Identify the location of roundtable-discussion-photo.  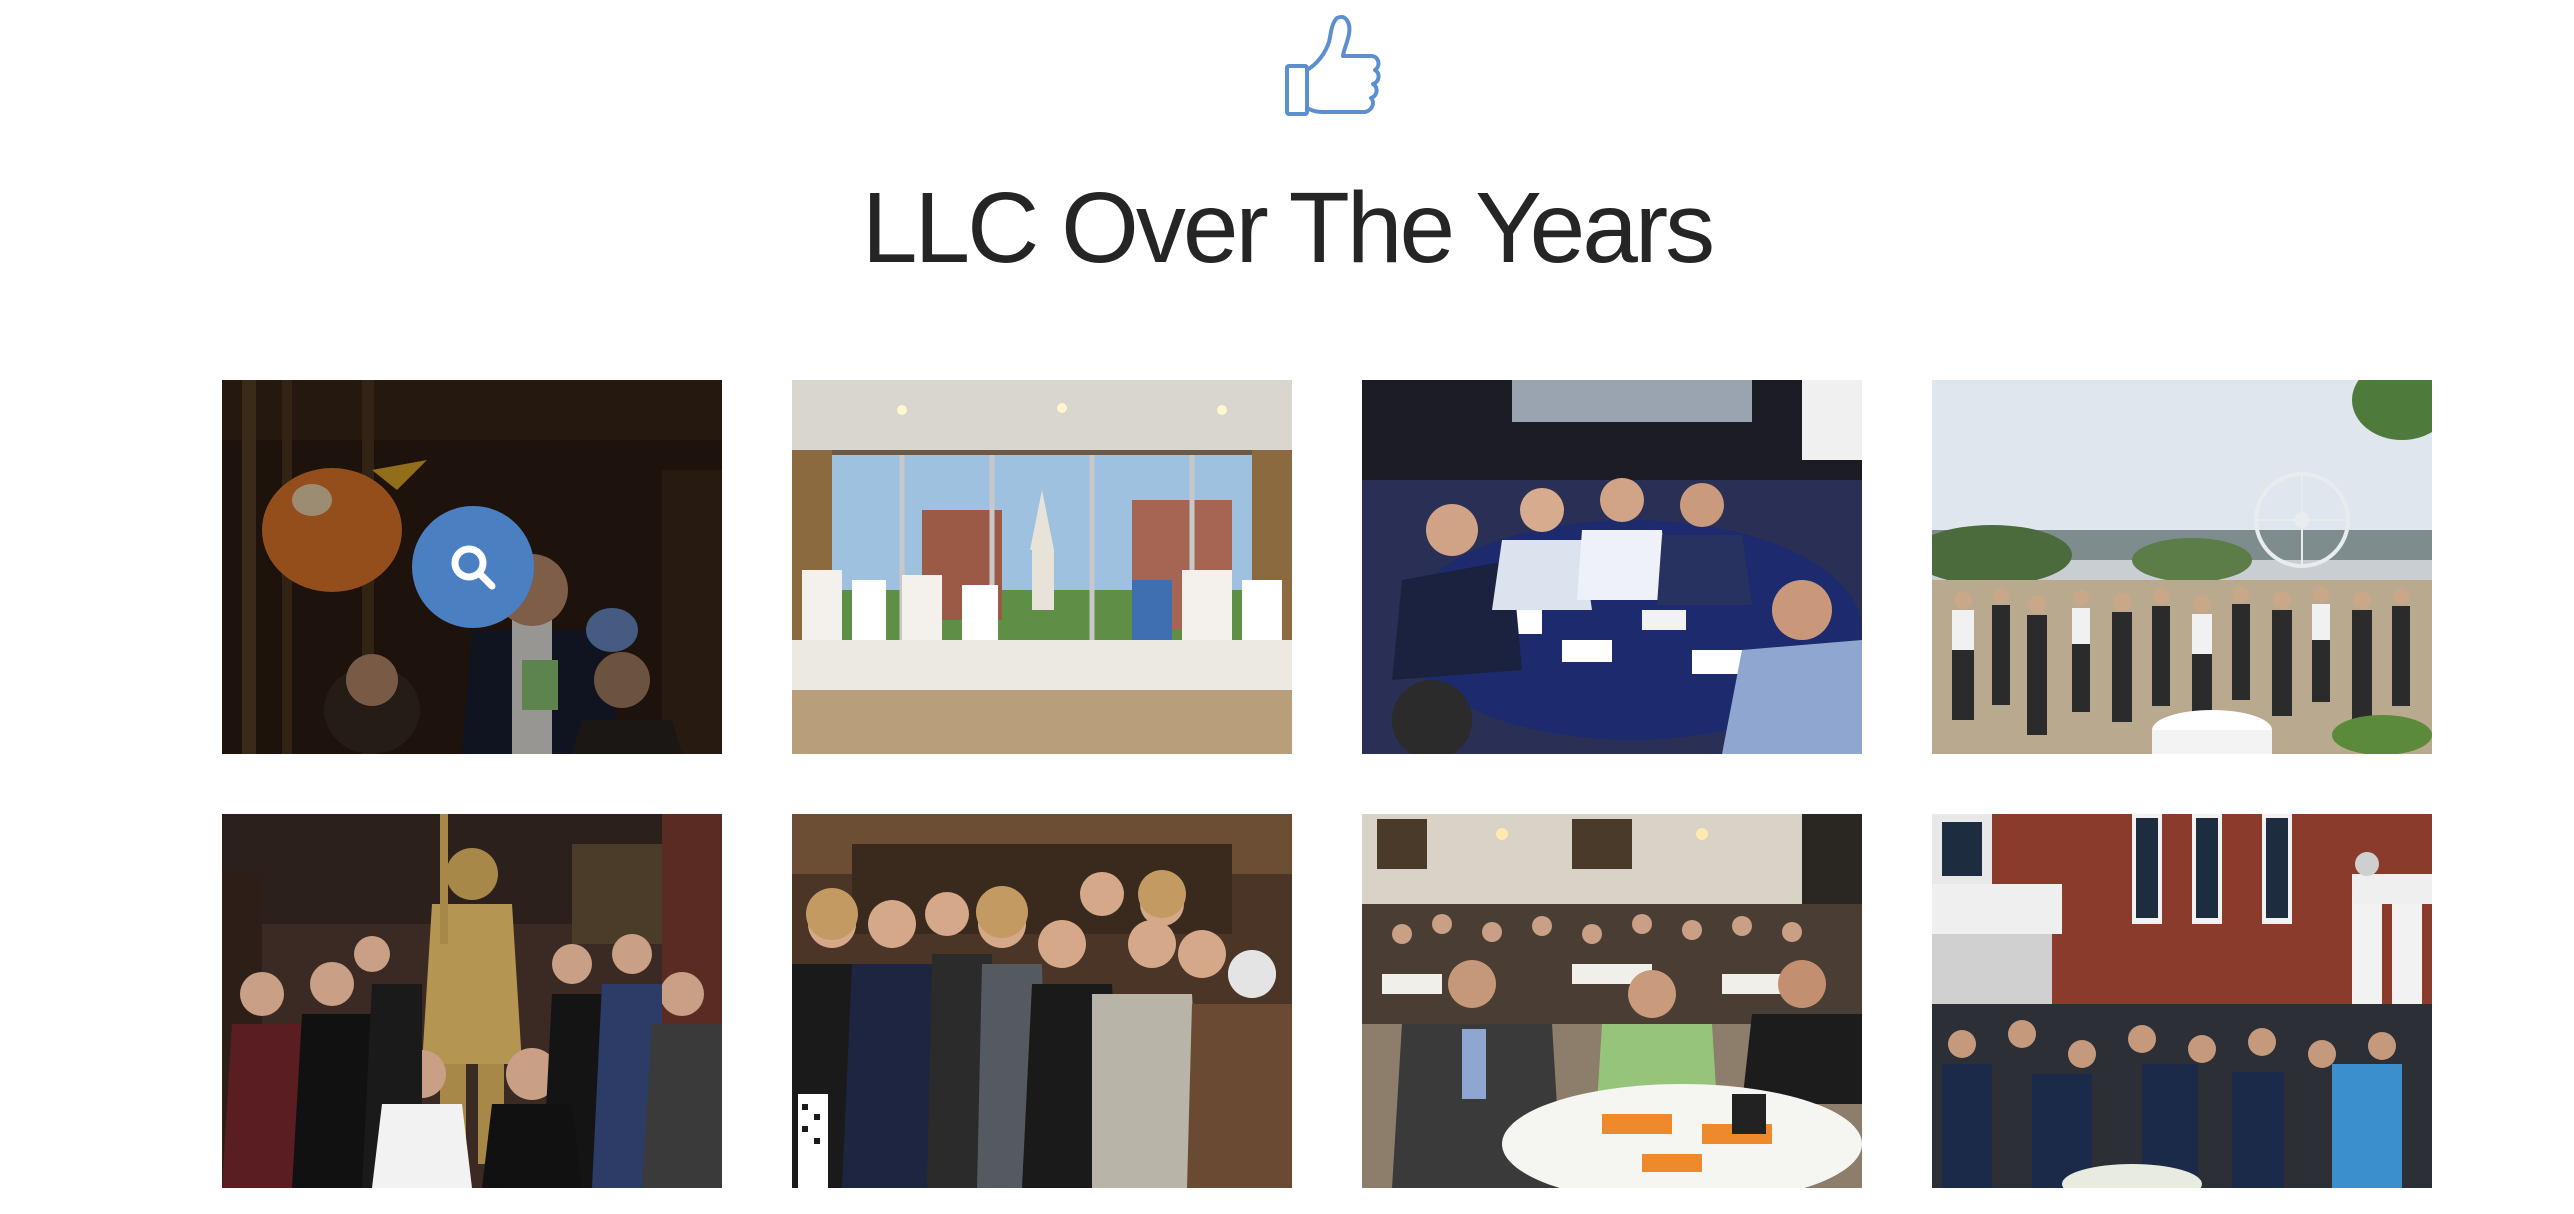
(1612, 567).